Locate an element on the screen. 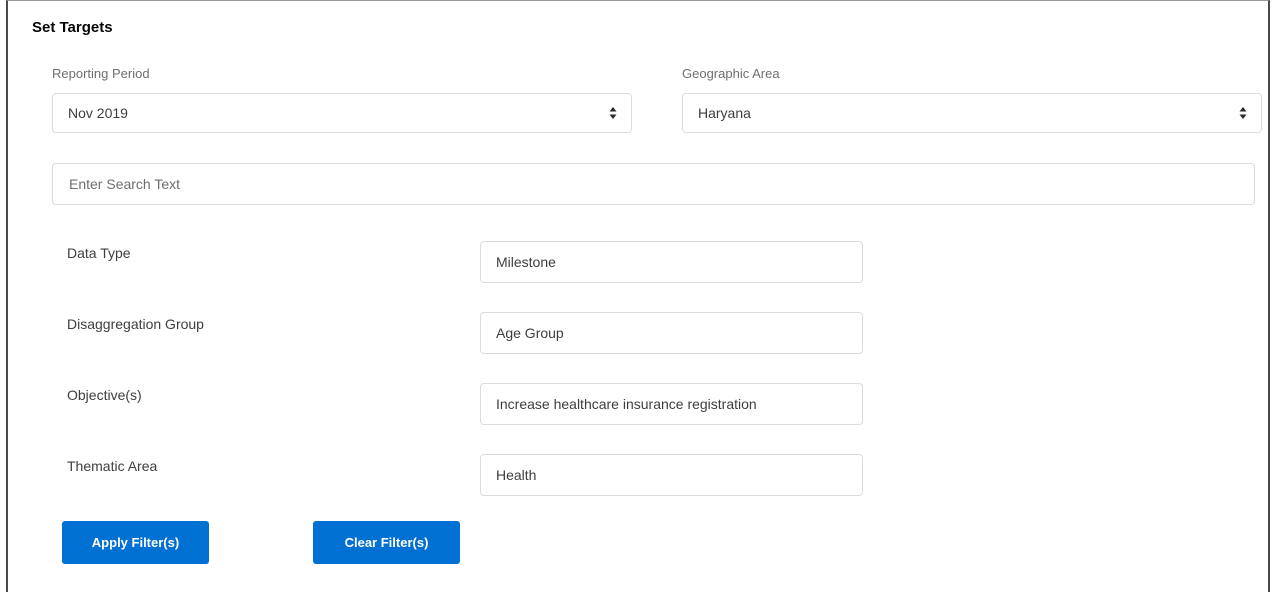 This screenshot has height=592, width=1273. reporting-period-label: Reporting Period is located at coordinates (101, 73).